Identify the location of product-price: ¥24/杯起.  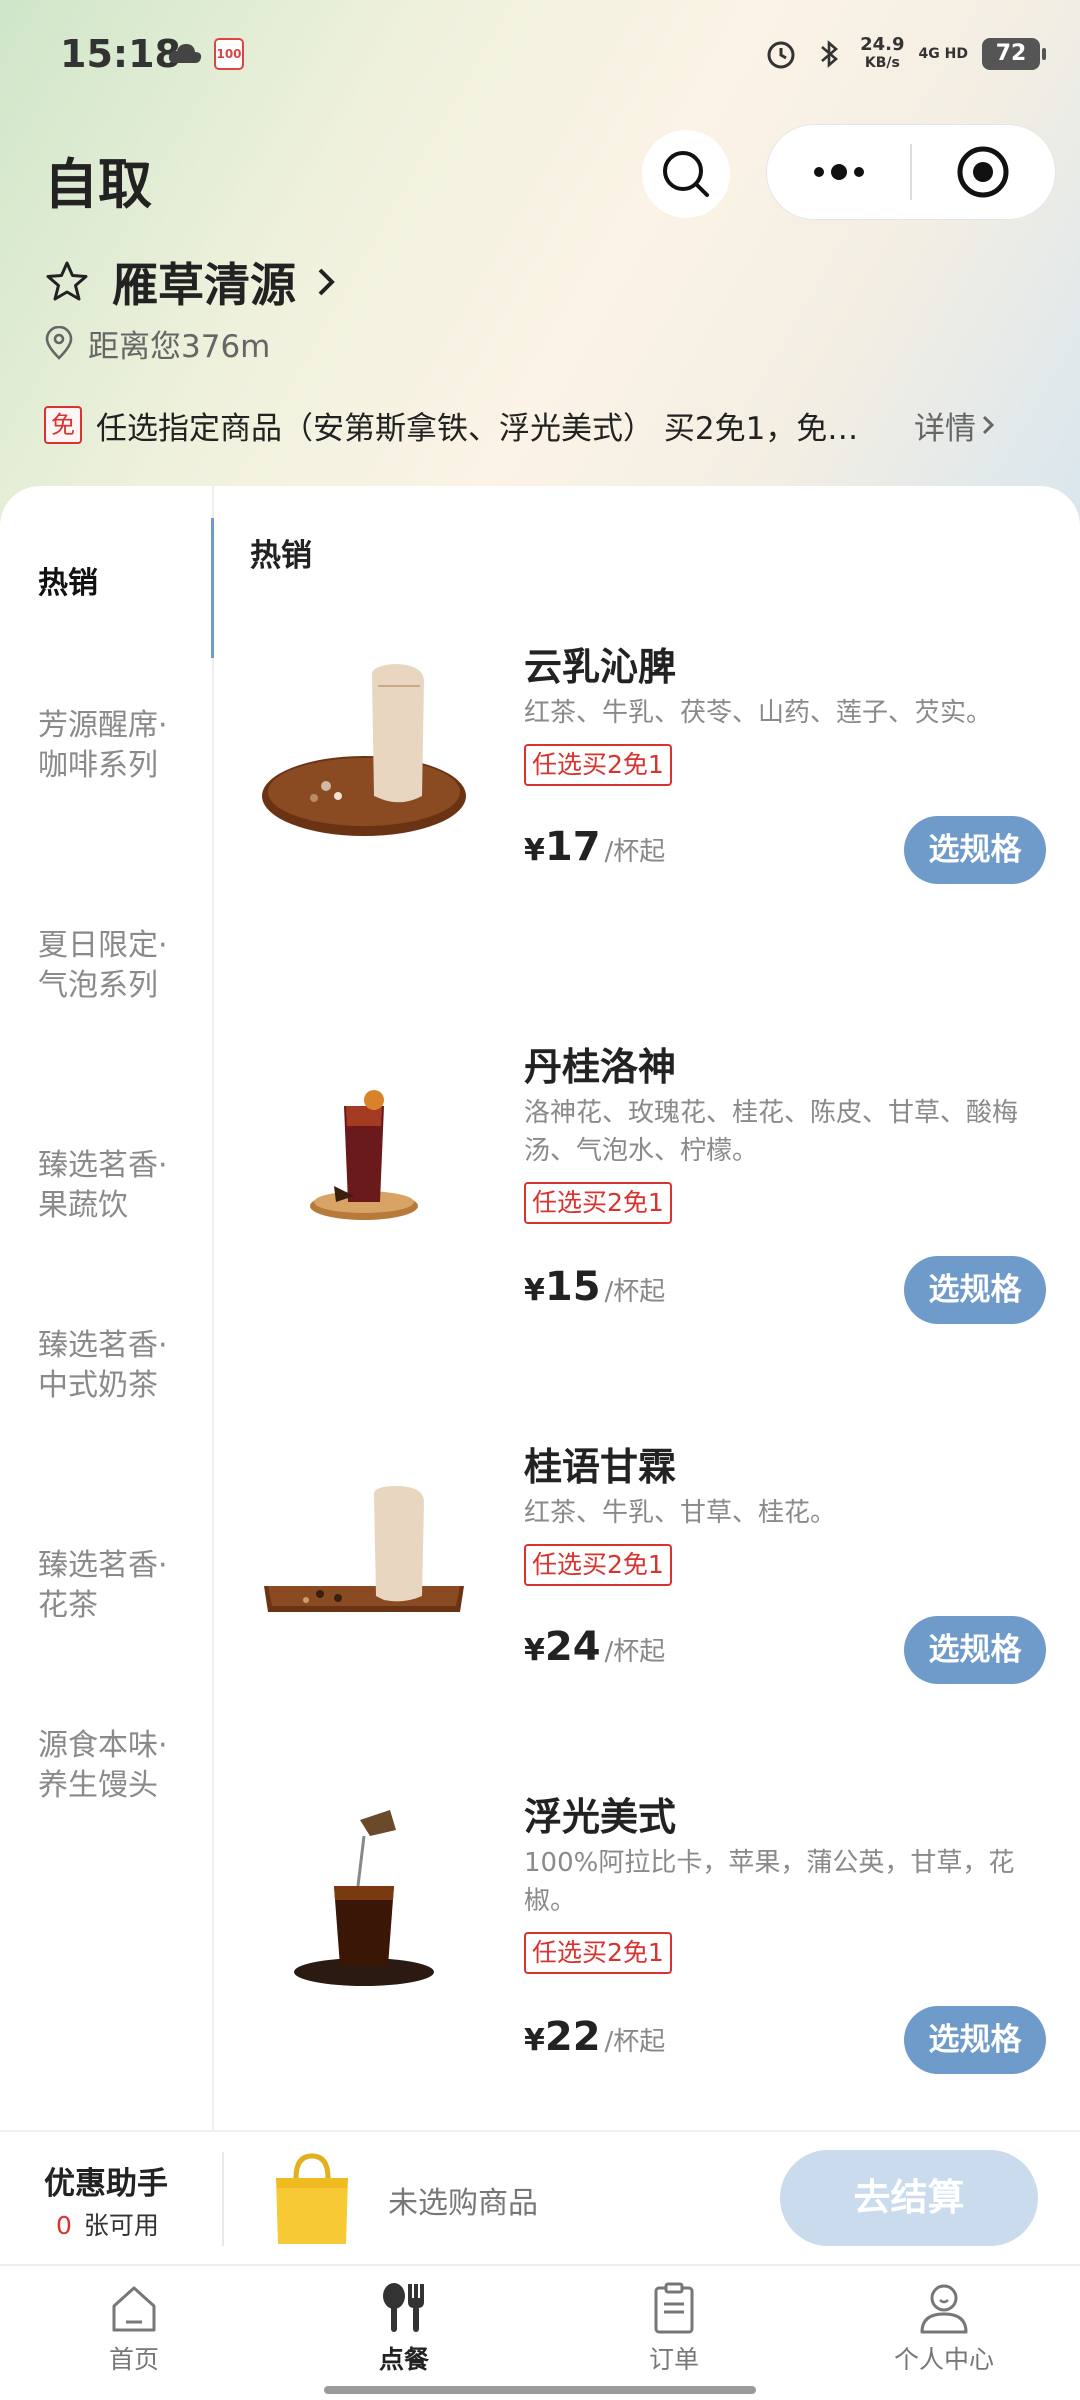
(594, 1647).